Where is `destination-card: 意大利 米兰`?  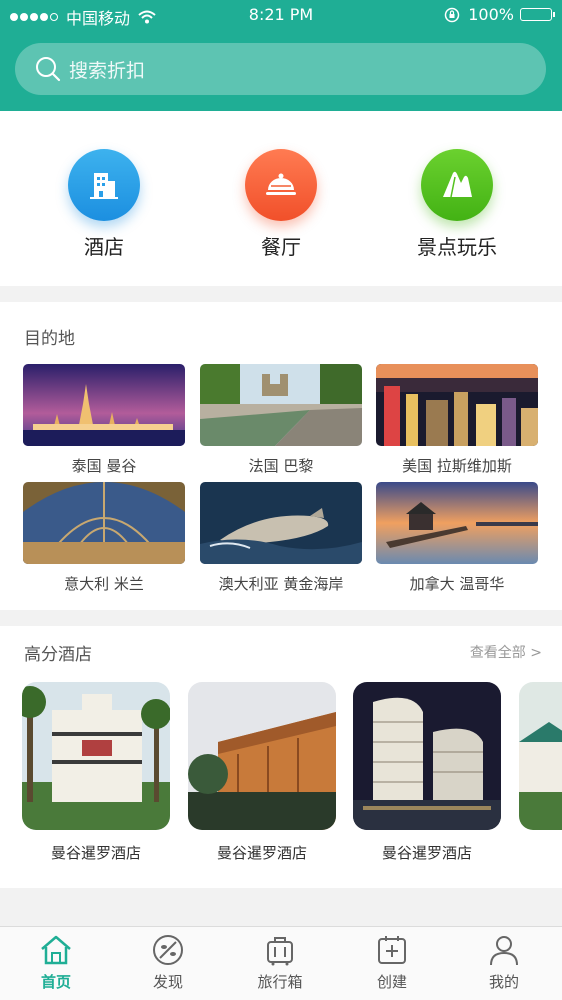
destination-card: 意大利 米兰 is located at coordinates (104, 540).